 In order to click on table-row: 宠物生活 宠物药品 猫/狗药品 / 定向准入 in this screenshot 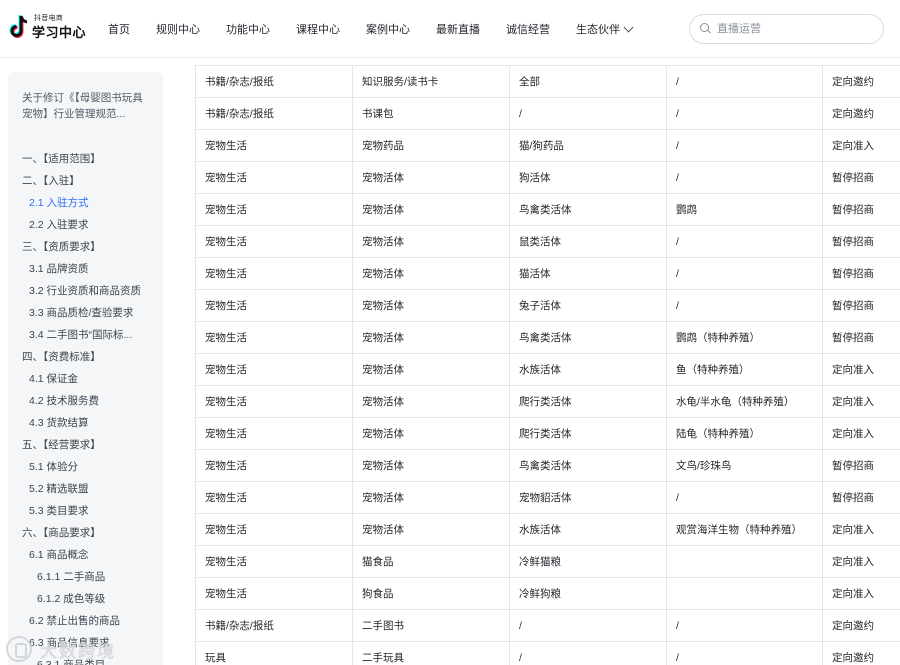, I will do `click(547, 145)`.